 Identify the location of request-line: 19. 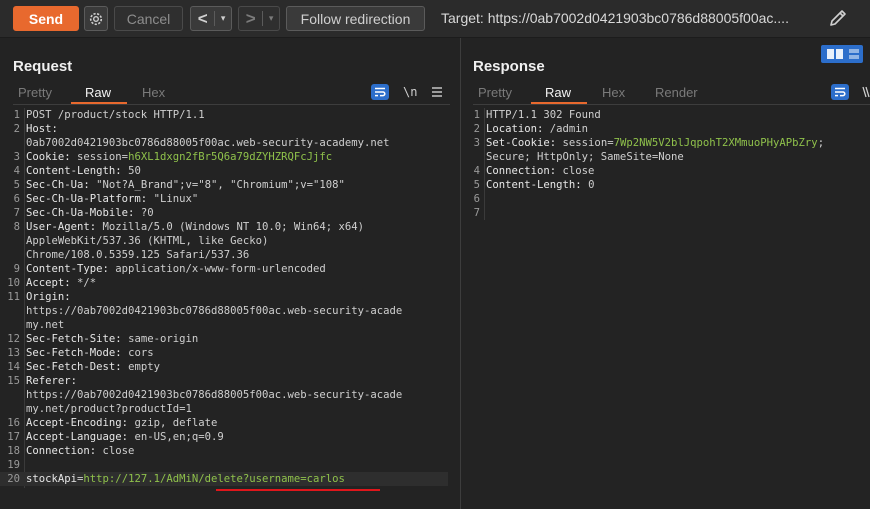
(224, 465).